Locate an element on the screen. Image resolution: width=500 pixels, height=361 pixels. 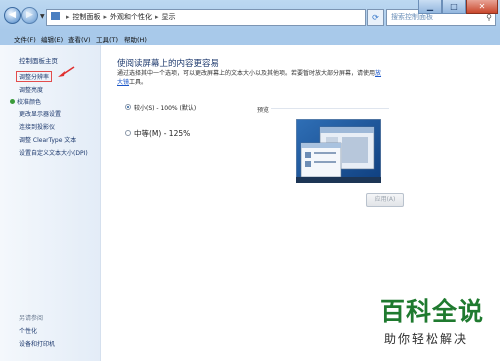
shield-icon is located at coordinates (12, 101).